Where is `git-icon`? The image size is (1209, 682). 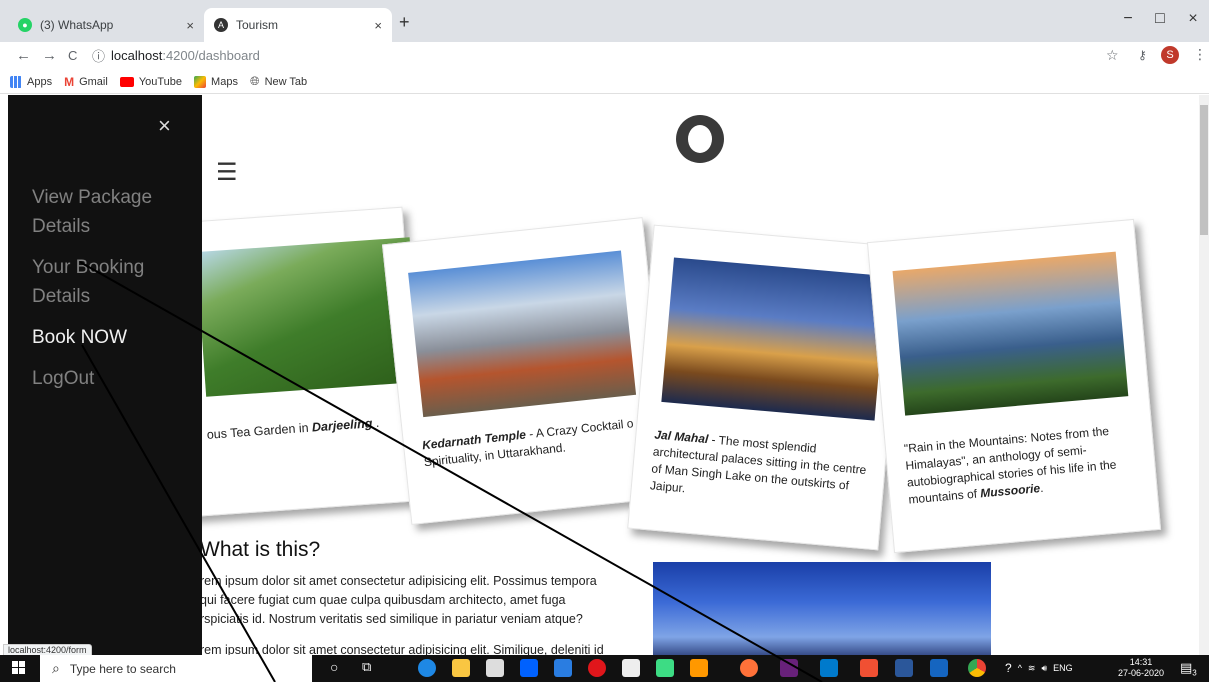 git-icon is located at coordinates (869, 668).